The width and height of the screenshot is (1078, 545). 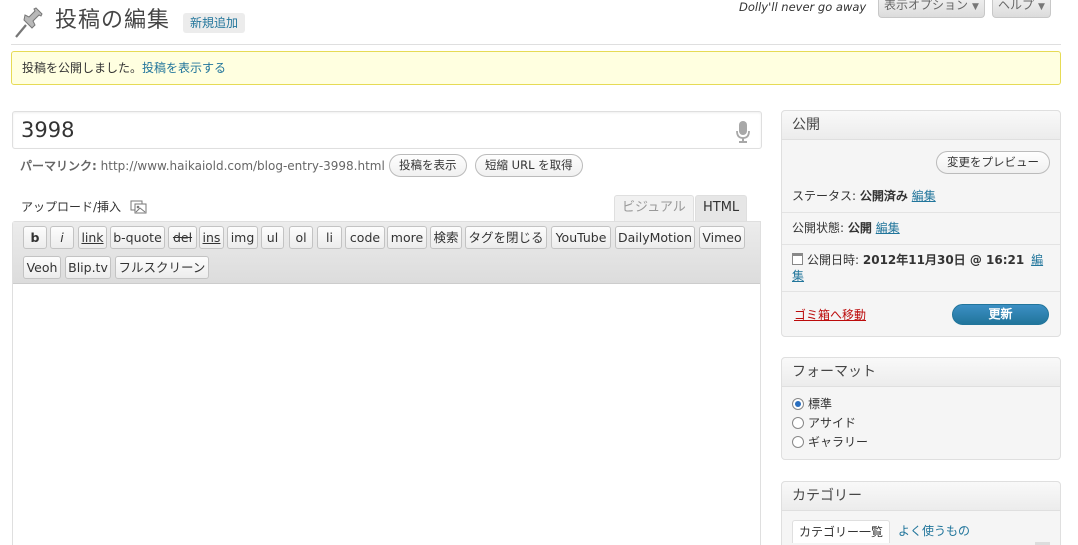 I want to click on publish-date-row: 公開日時: 2012年11月30日 @ 16:21 編, so click(x=917, y=260).